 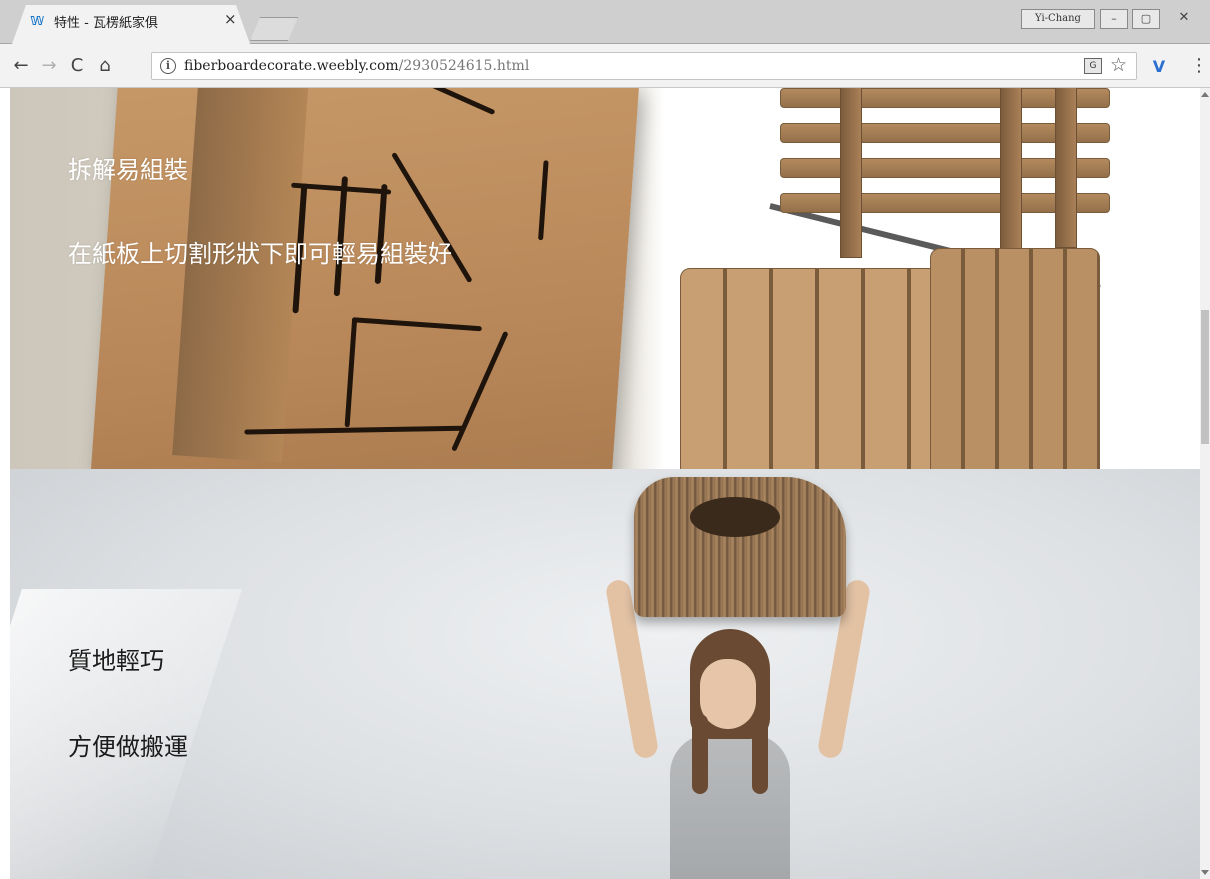 I want to click on home-icon: ⌂, so click(x=105, y=67).